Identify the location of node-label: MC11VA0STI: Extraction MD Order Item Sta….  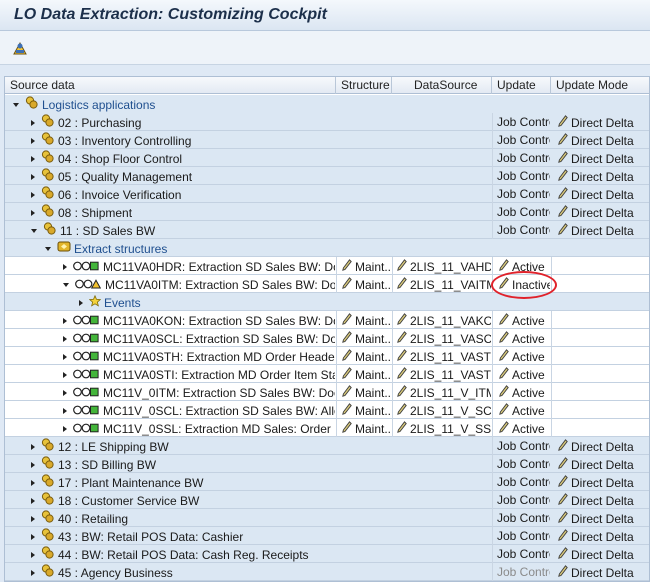
(219, 375).